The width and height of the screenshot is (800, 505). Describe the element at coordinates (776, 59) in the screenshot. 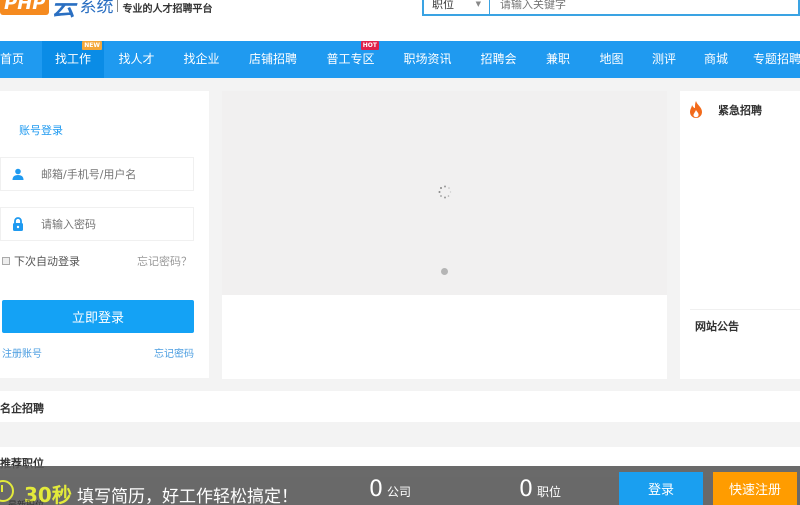

I see `nav-item-label: 专题招聘` at that location.